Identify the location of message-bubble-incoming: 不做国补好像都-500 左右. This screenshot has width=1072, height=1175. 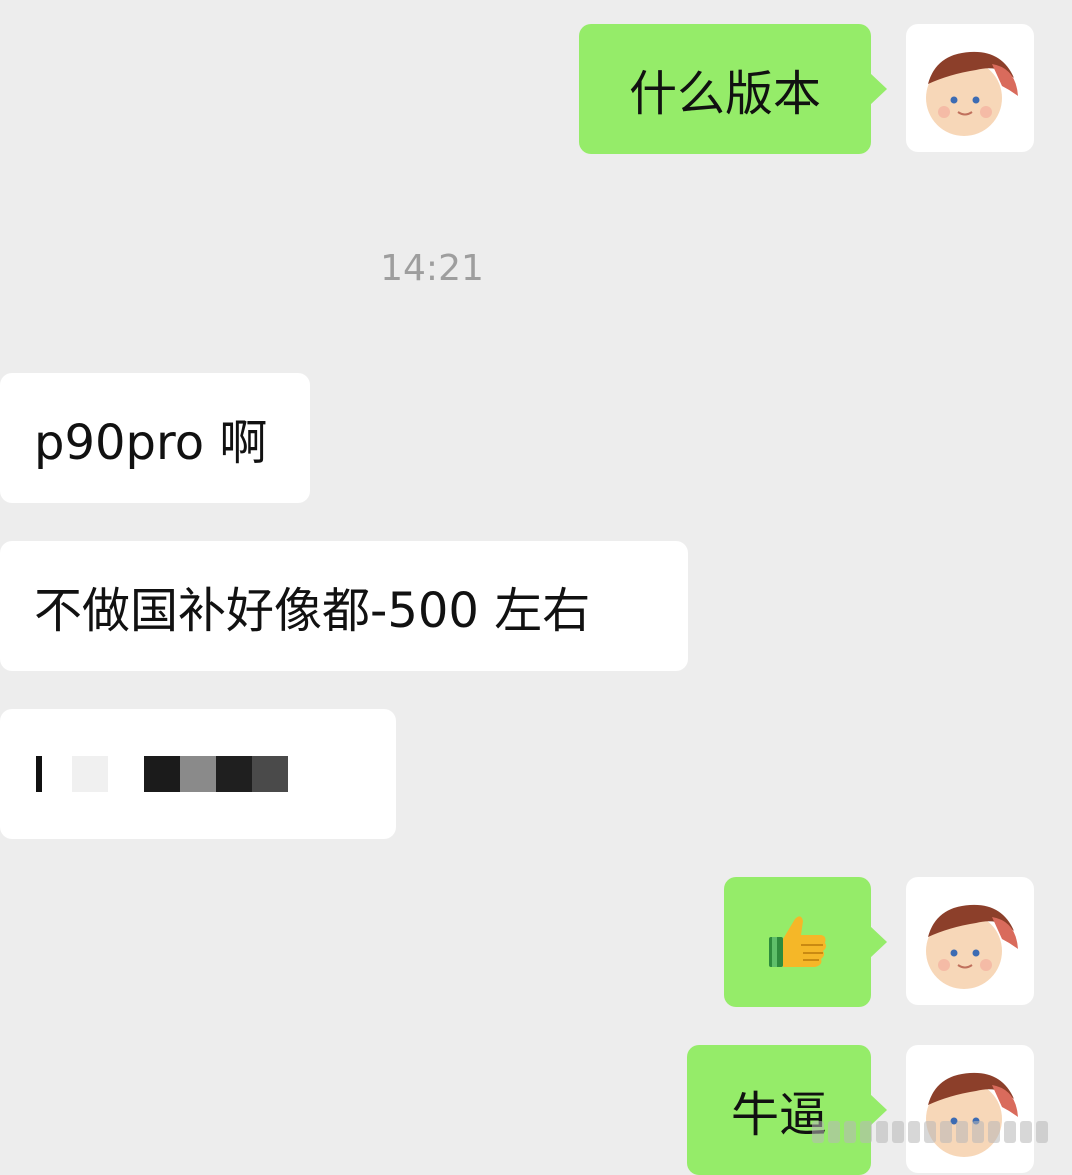
(344, 606).